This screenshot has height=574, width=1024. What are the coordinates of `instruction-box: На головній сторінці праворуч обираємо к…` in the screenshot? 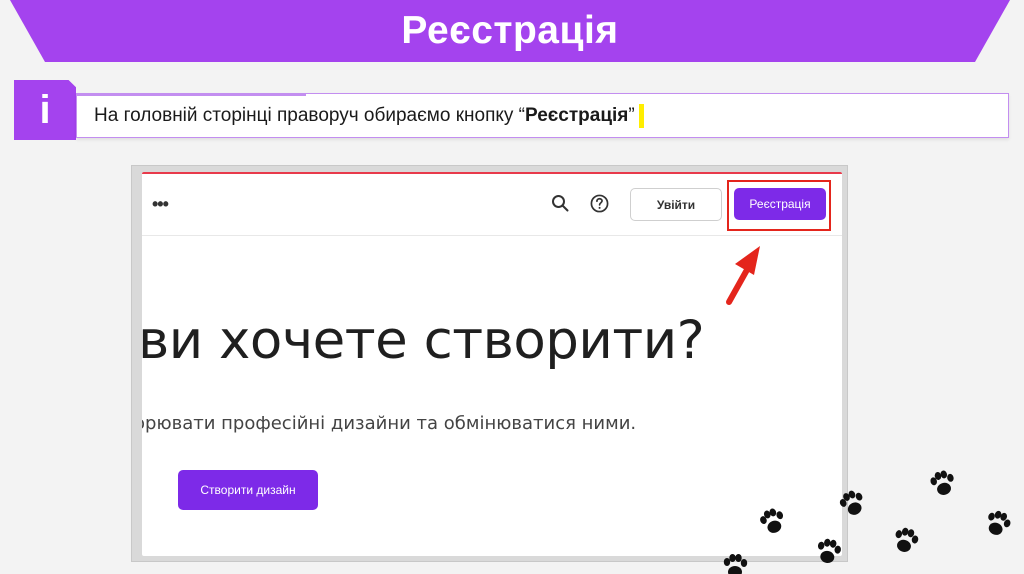 It's located at (542, 115).